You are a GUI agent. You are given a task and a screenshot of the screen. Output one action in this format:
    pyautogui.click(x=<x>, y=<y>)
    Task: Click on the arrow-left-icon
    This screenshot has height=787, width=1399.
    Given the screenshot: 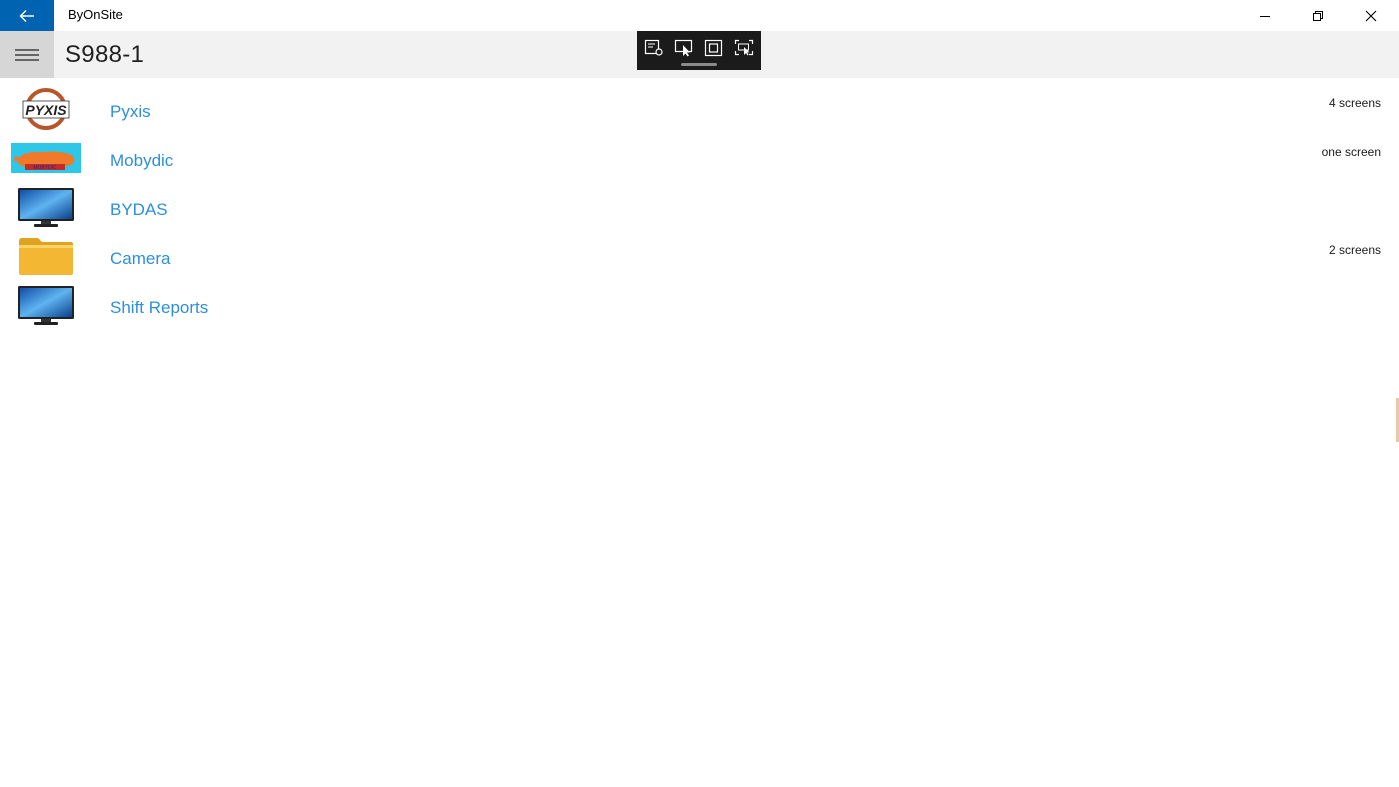 What is the action you would take?
    pyautogui.click(x=26, y=15)
    